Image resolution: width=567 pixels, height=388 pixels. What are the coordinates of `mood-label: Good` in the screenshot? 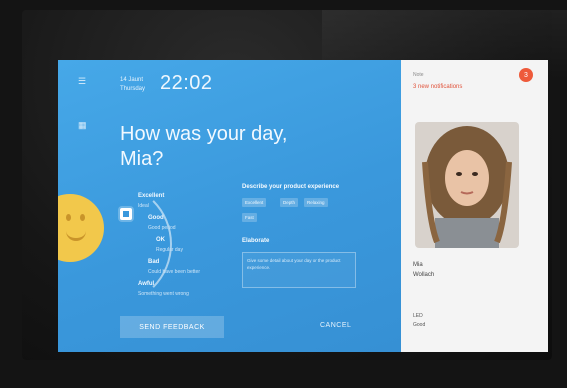 It's located at (156, 218).